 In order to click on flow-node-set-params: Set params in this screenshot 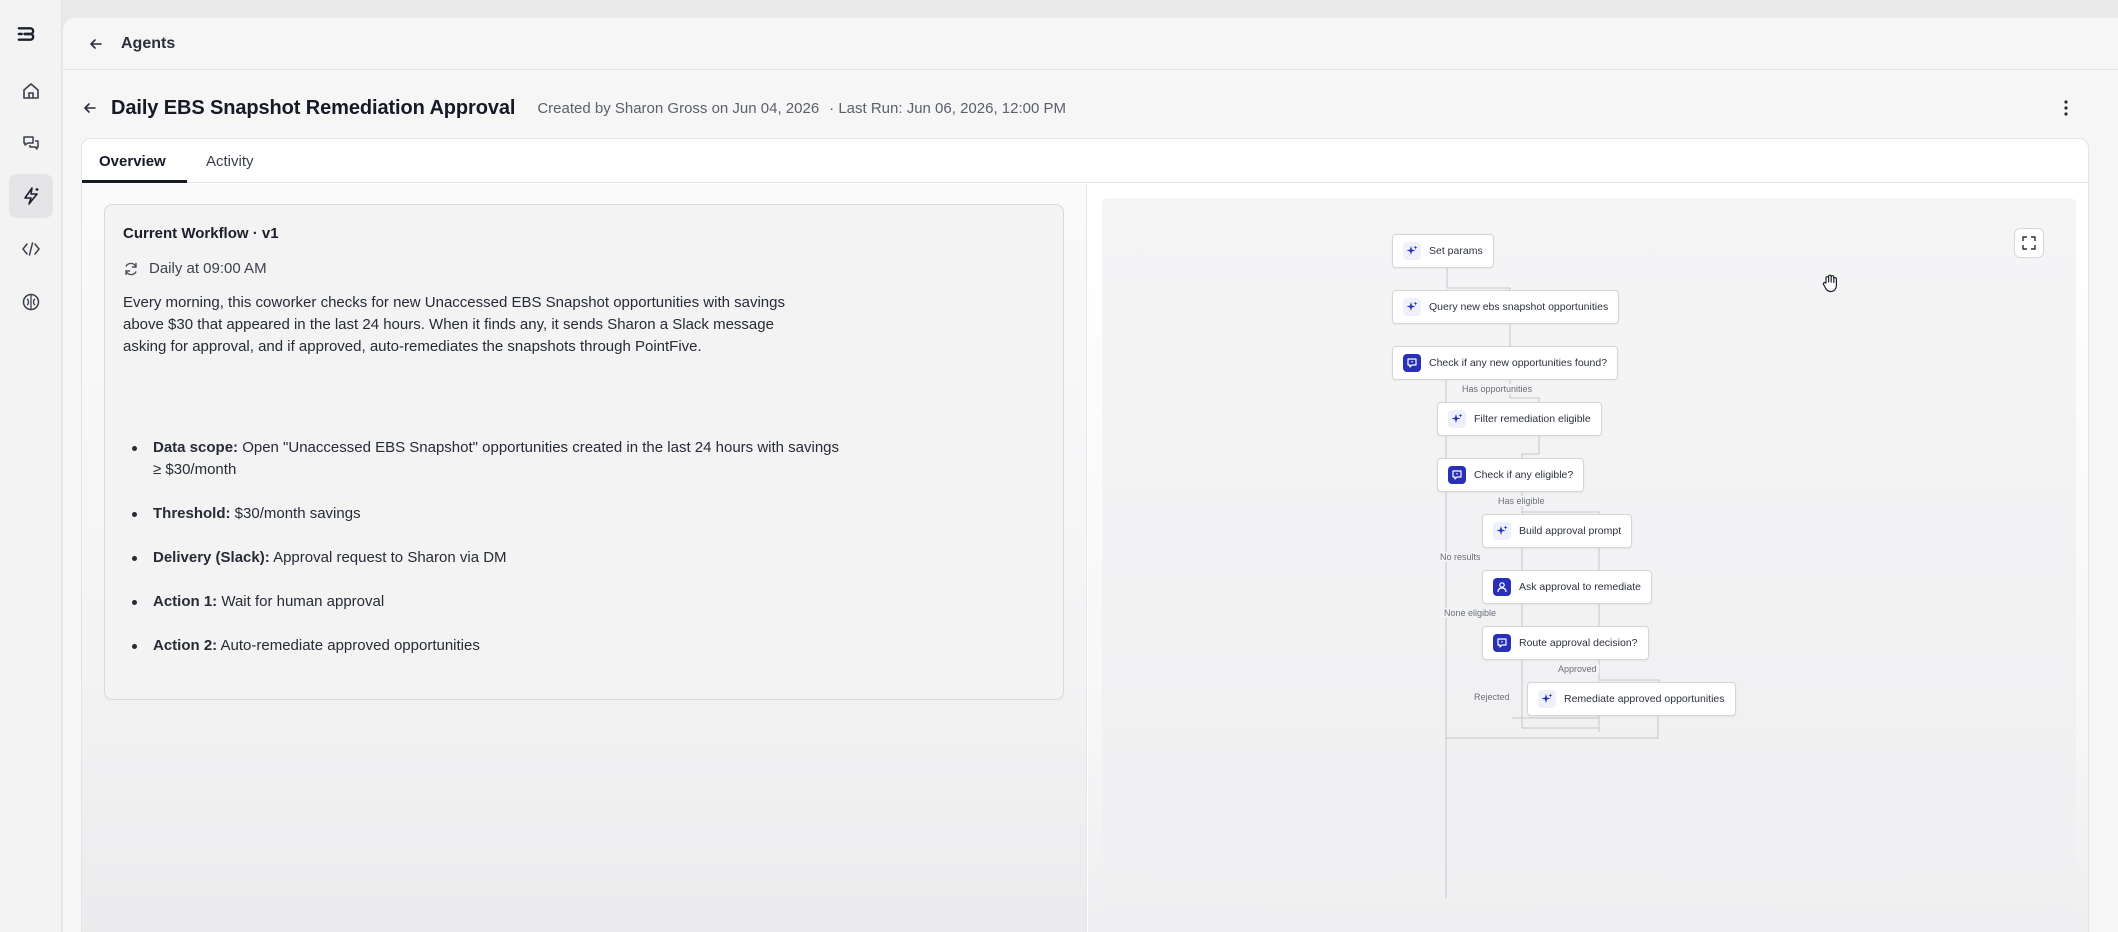, I will do `click(1443, 251)`.